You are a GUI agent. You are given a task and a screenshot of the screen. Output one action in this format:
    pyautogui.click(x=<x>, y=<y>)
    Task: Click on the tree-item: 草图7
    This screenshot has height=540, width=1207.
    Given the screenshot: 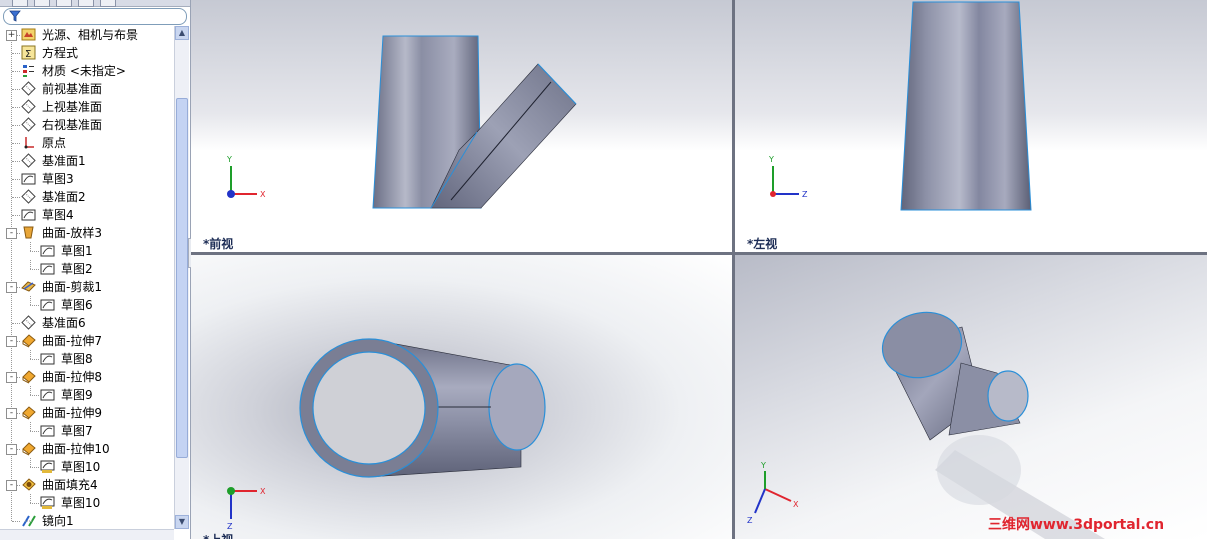 What is the action you would take?
    pyautogui.click(x=87, y=431)
    